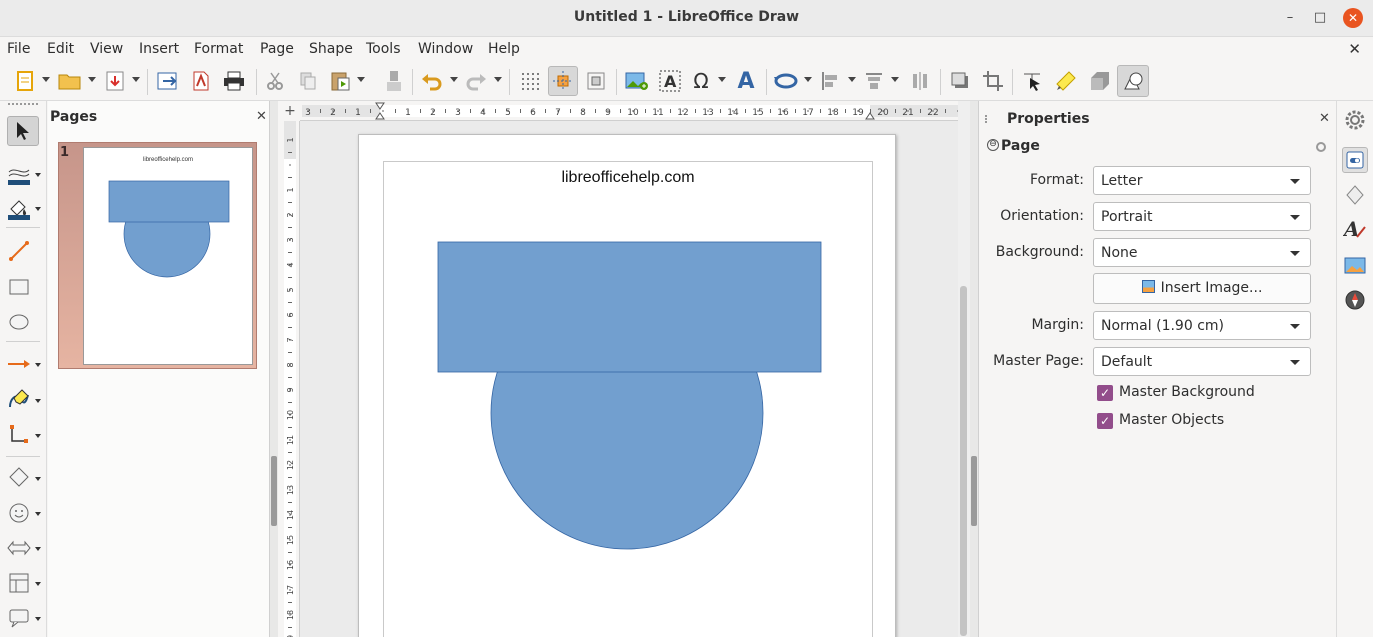 Image resolution: width=1373 pixels, height=637 pixels. Describe the element at coordinates (1320, 18) in the screenshot. I see `maximize-button: □` at that location.